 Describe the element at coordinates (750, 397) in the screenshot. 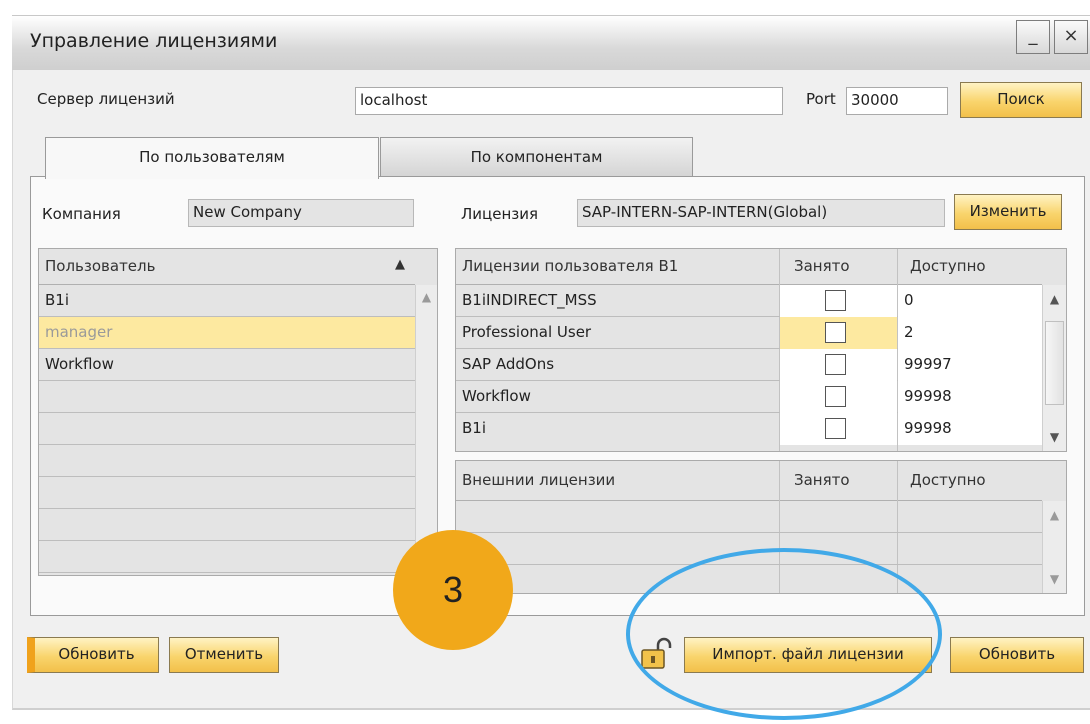

I see `table-row: Workflow 99998` at that location.